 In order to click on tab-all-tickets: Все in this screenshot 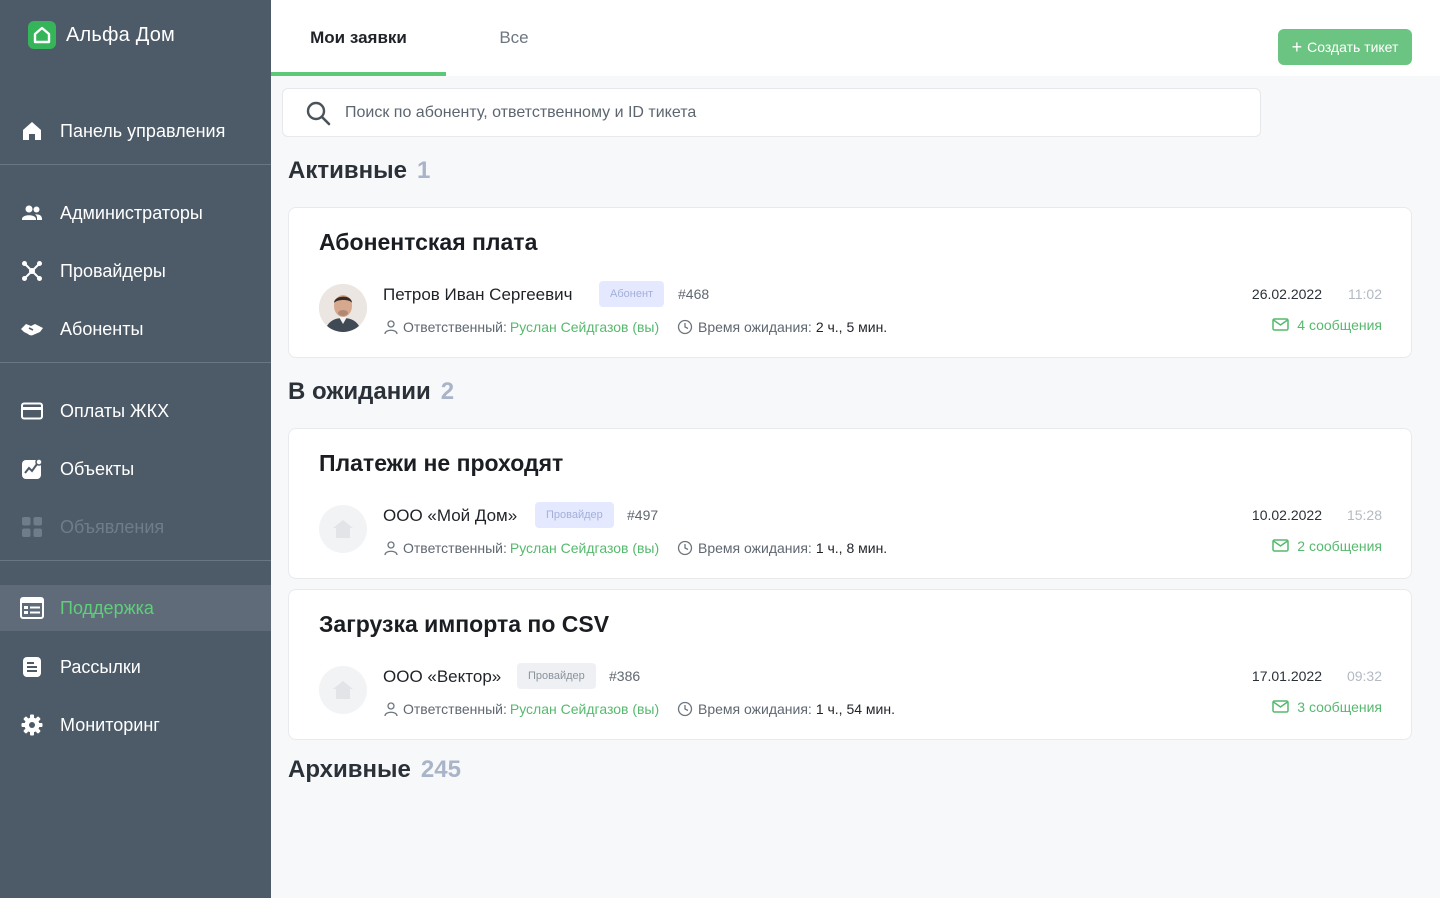, I will do `click(514, 38)`.